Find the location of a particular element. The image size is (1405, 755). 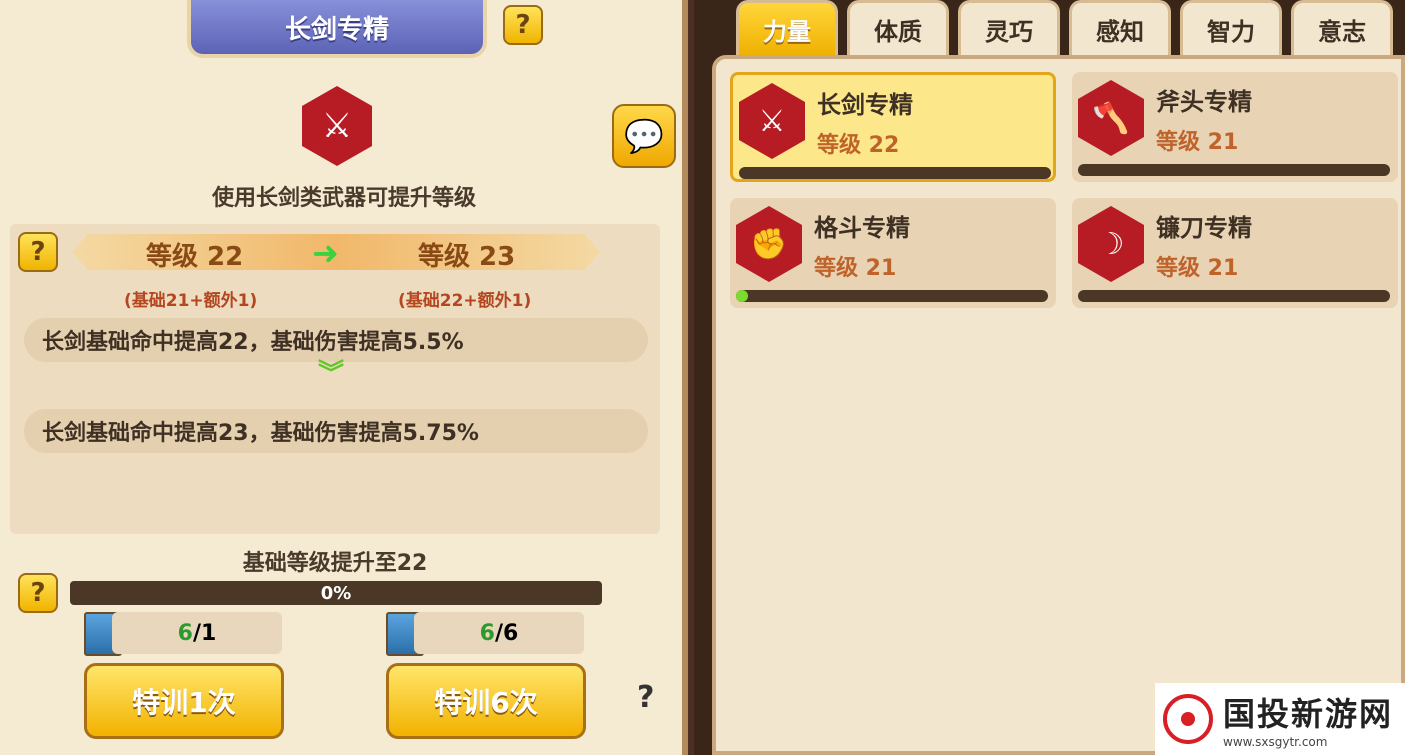

train-once-button: 特训1次 is located at coordinates (184, 701).